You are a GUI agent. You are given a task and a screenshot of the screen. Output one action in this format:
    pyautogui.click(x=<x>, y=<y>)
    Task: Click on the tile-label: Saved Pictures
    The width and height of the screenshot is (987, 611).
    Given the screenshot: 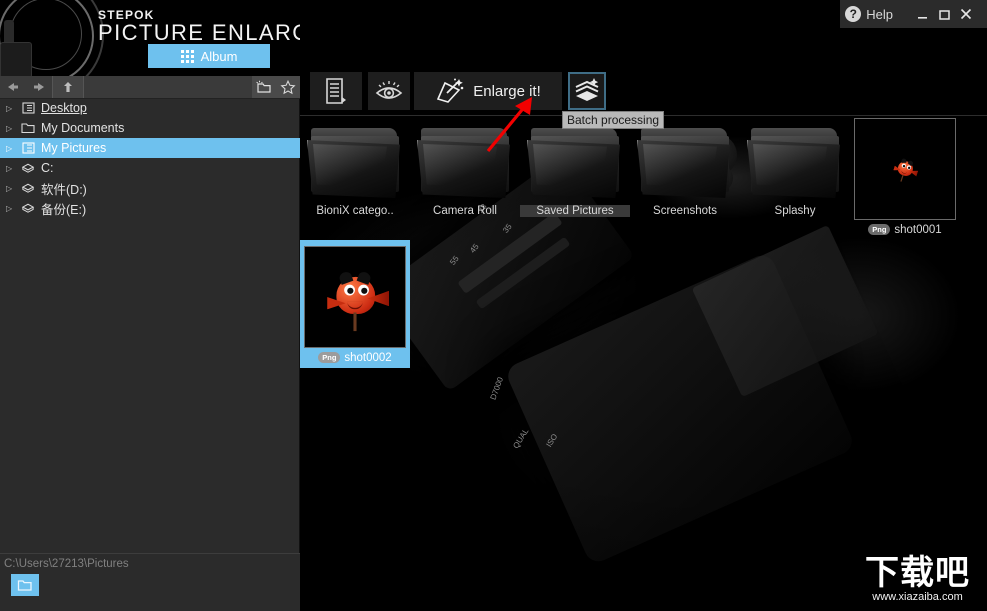 What is the action you would take?
    pyautogui.click(x=575, y=211)
    